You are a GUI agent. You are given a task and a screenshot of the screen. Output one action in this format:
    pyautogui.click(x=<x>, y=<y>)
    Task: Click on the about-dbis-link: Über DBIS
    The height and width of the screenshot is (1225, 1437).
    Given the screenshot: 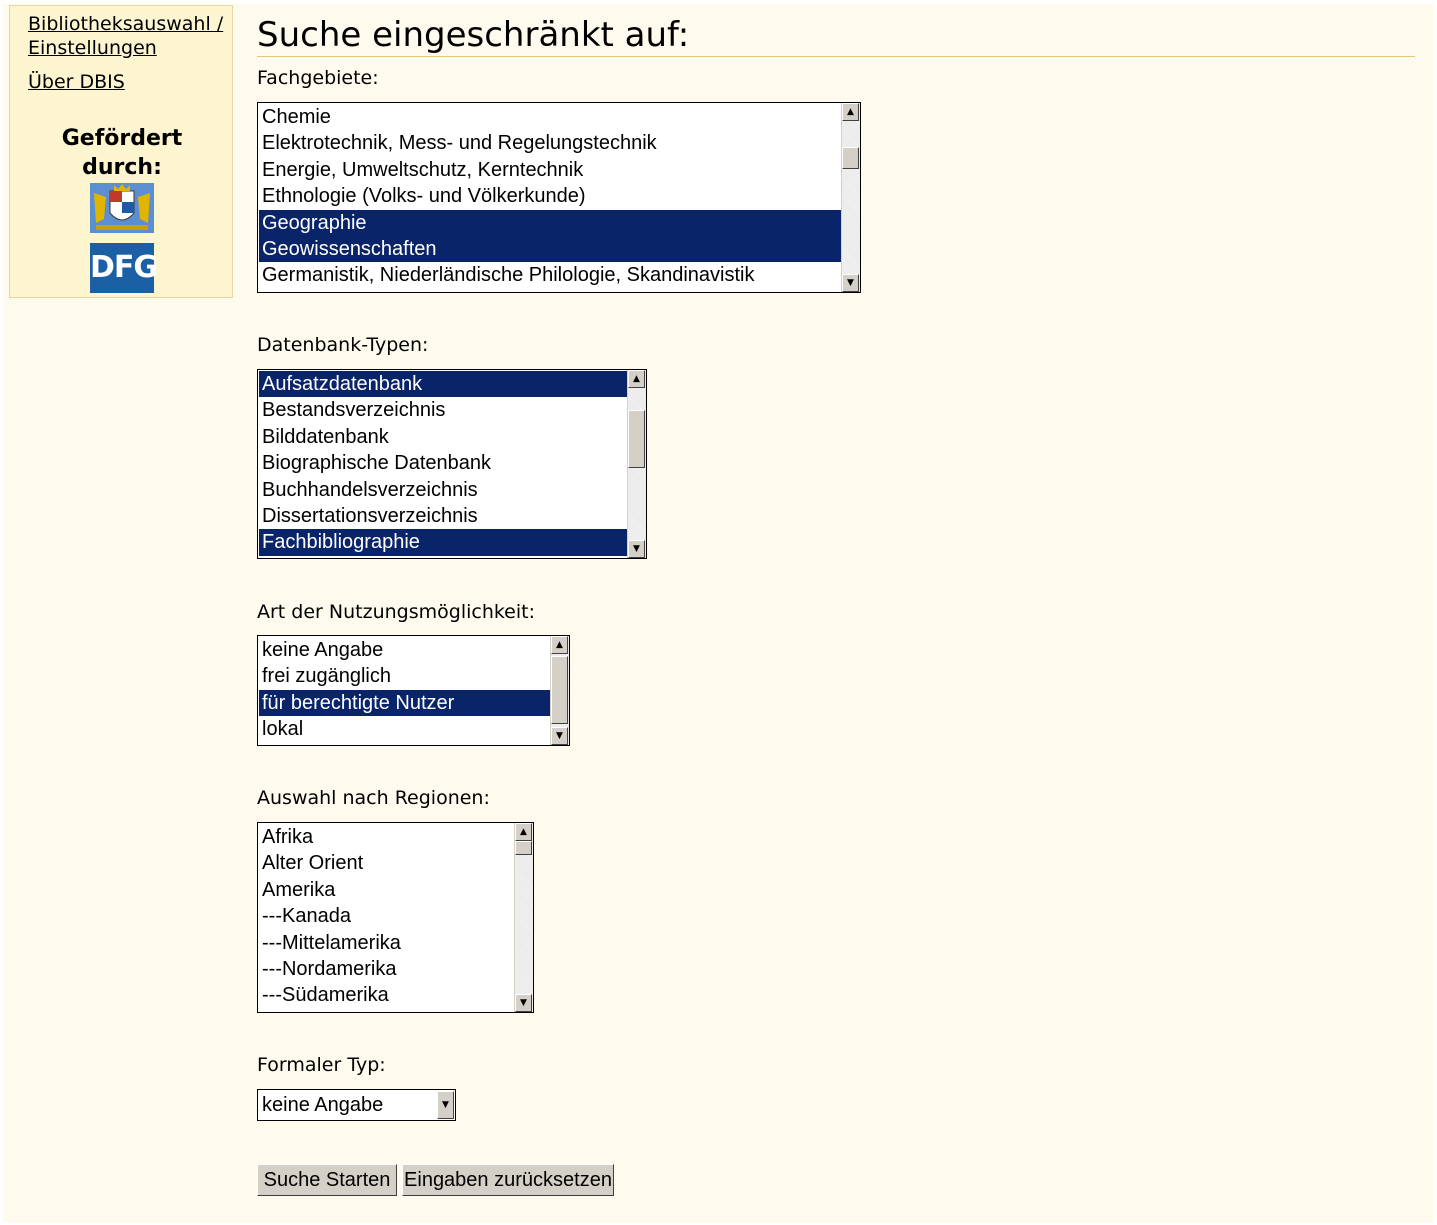 What is the action you would take?
    pyautogui.click(x=76, y=82)
    